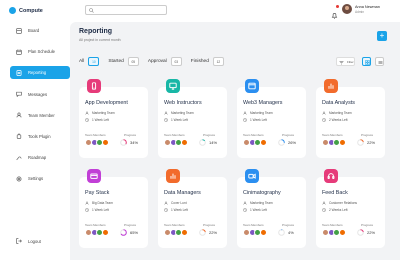  Describe the element at coordinates (36, 179) in the screenshot. I see `sidebar-item-label: Settings` at that location.